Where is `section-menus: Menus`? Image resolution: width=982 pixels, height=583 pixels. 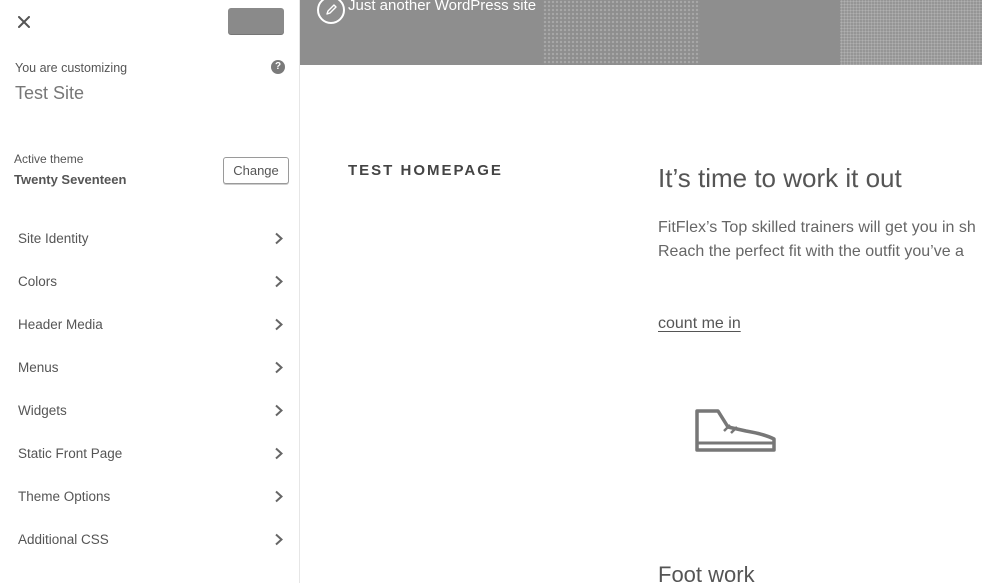 section-menus: Menus is located at coordinates (150, 367).